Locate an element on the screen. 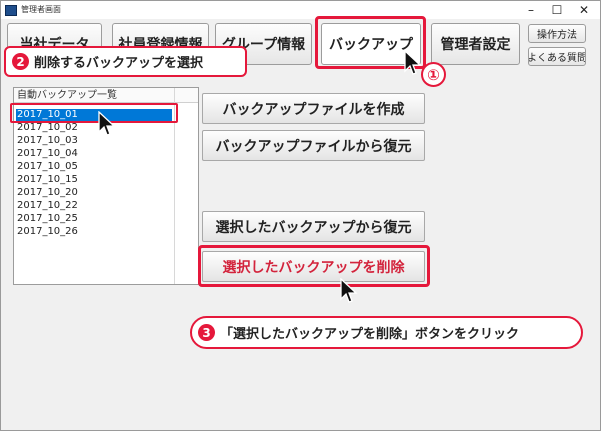 The image size is (601, 431). restore-from-file-button: バックアップファイルから復元 is located at coordinates (313, 145).